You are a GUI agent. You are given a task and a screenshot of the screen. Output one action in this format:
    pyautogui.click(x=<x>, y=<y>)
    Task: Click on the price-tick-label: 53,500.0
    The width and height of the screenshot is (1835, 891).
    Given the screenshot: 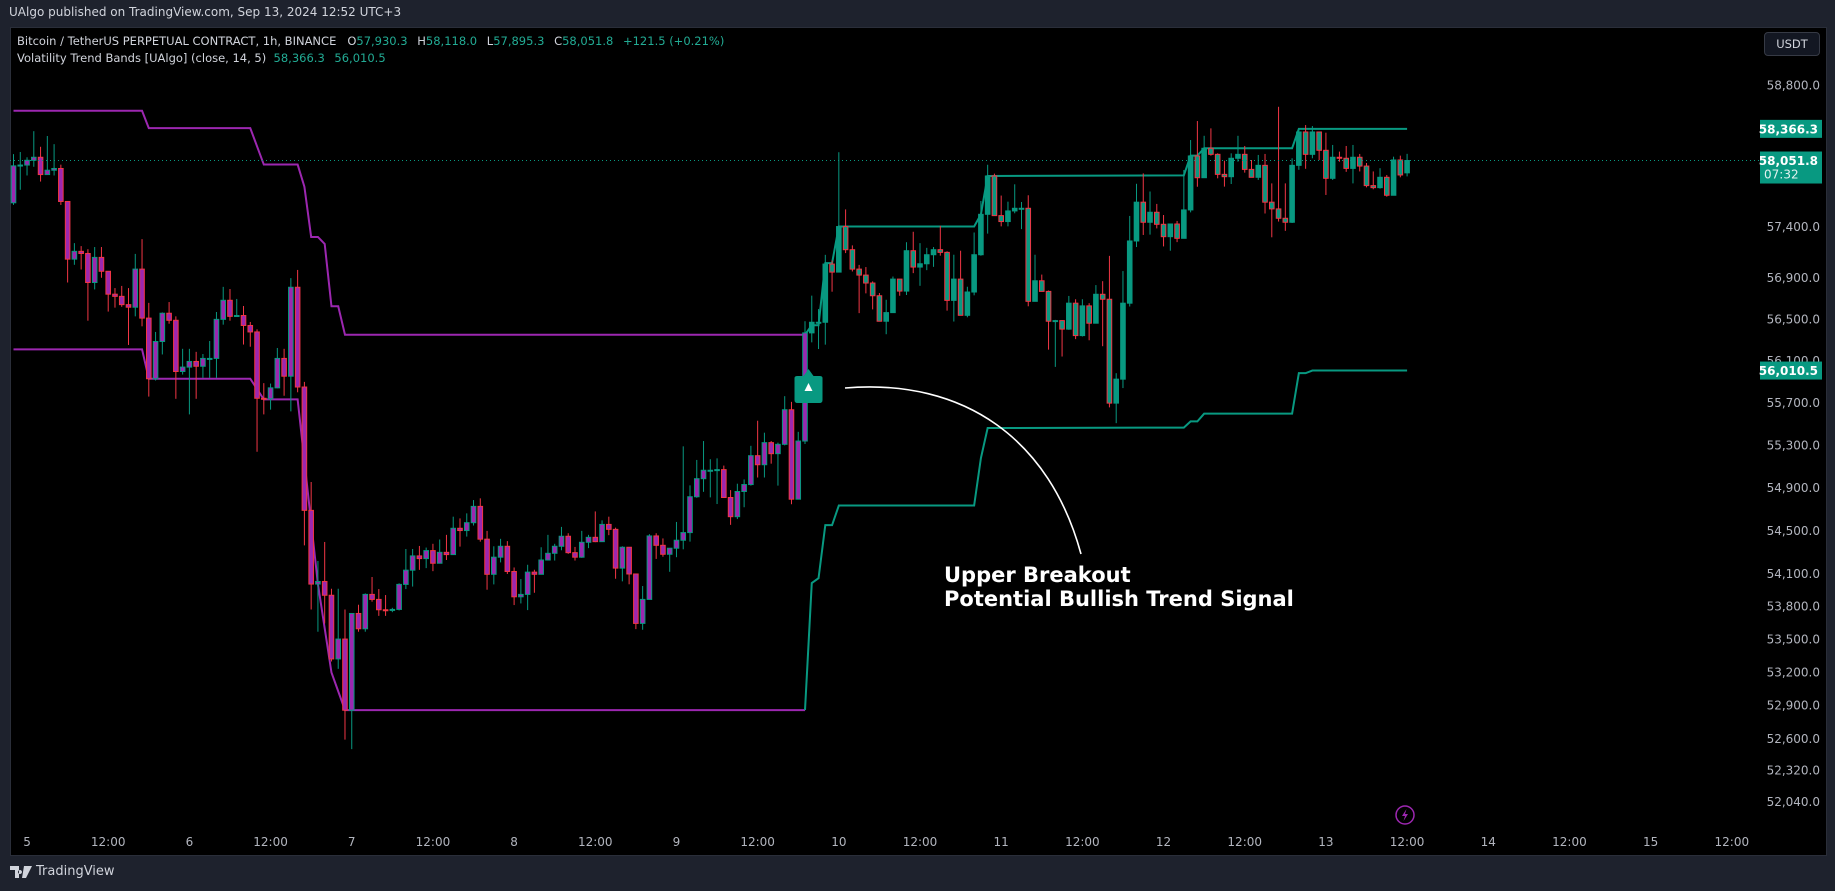 What is the action you would take?
    pyautogui.click(x=1793, y=640)
    